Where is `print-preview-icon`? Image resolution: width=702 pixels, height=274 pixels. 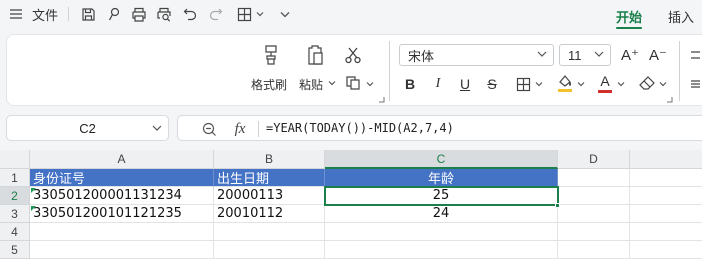
print-preview-icon is located at coordinates (164, 14).